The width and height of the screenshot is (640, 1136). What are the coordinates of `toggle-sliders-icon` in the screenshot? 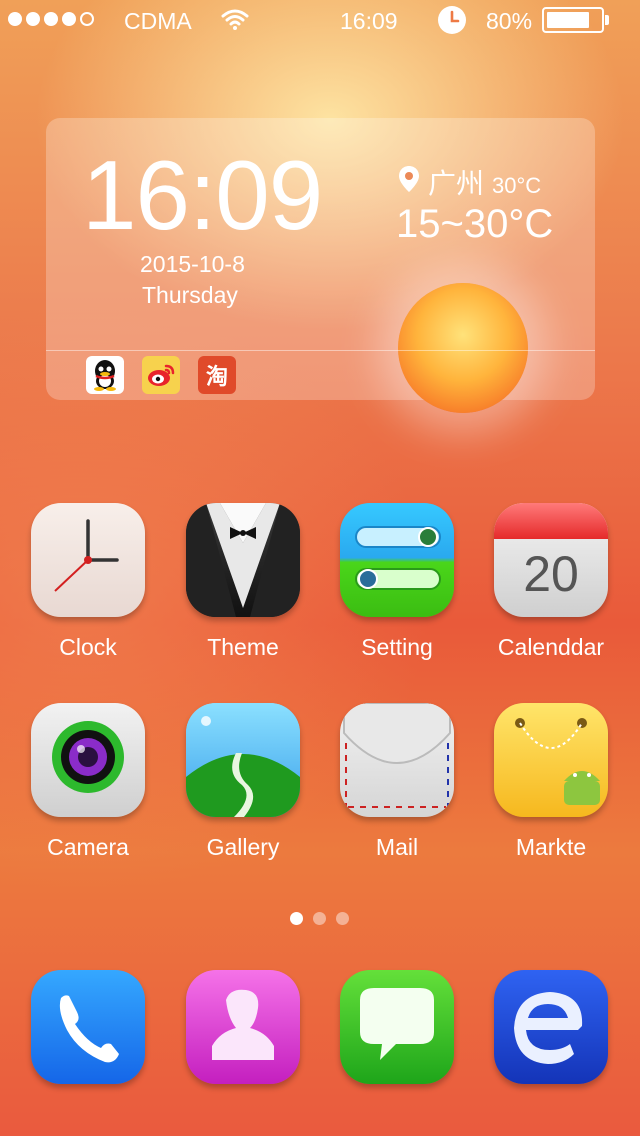 It's located at (397, 560).